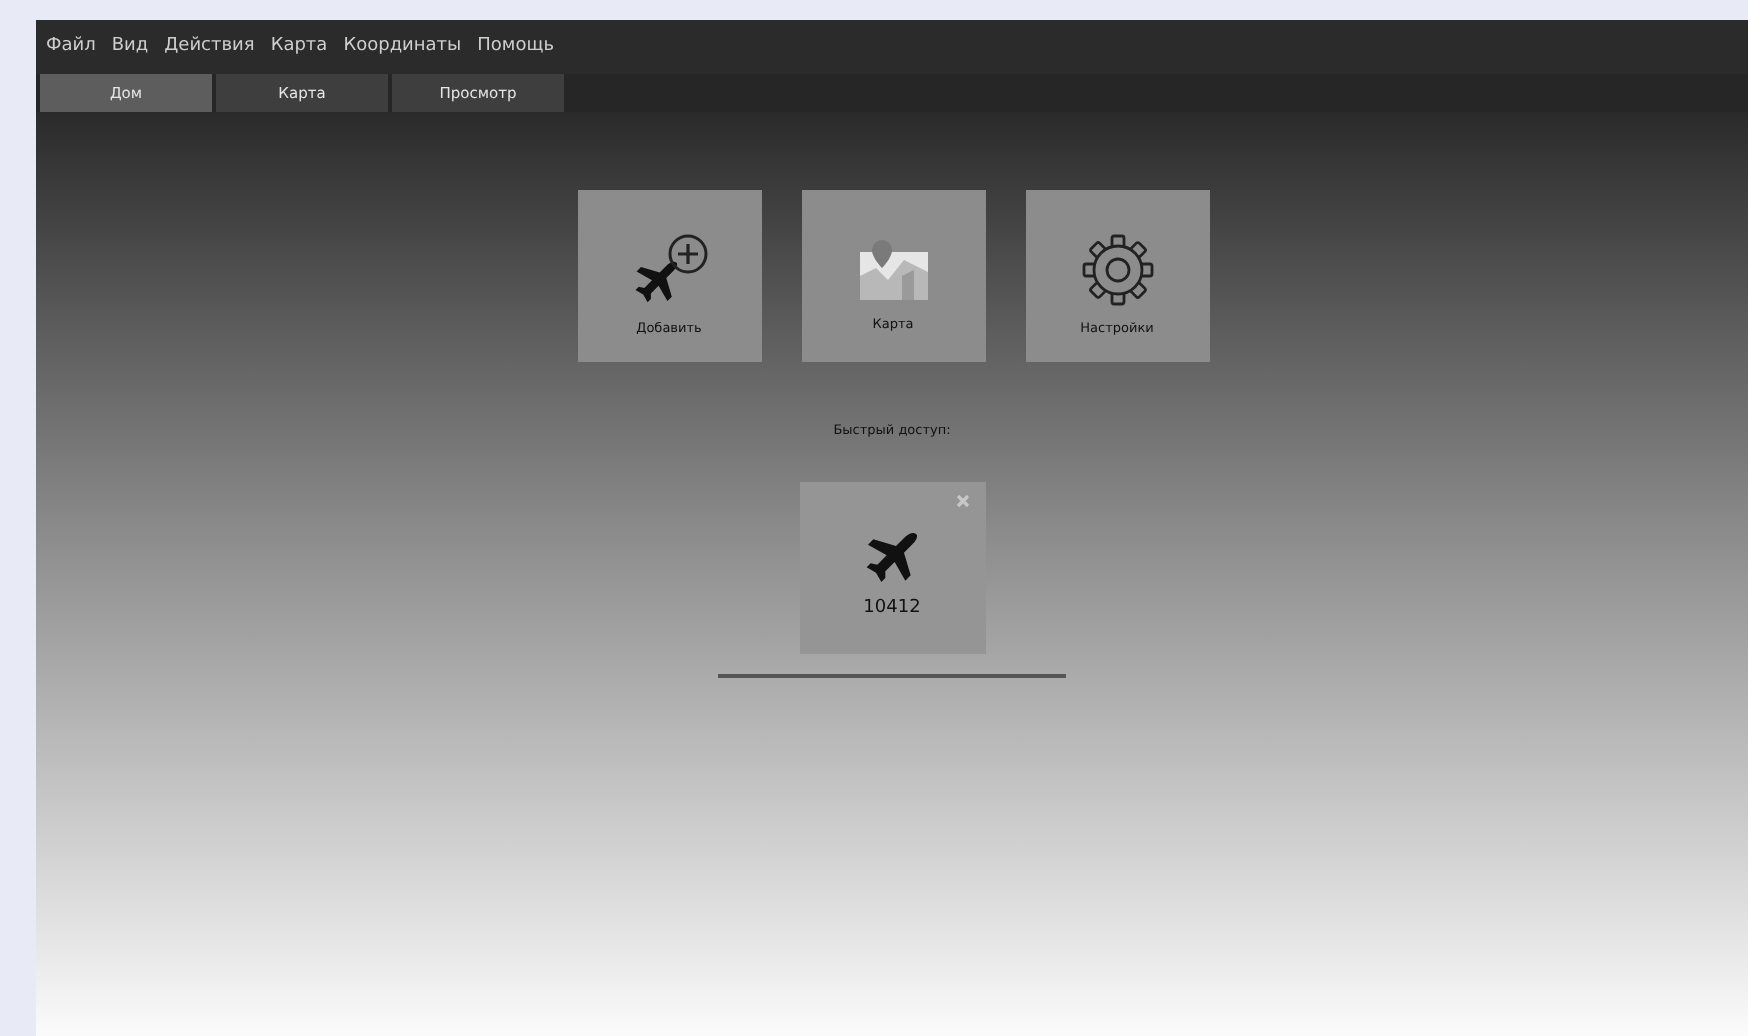 Image resolution: width=1748 pixels, height=1036 pixels. Describe the element at coordinates (515, 45) in the screenshot. I see `menu-item: Помощь` at that location.